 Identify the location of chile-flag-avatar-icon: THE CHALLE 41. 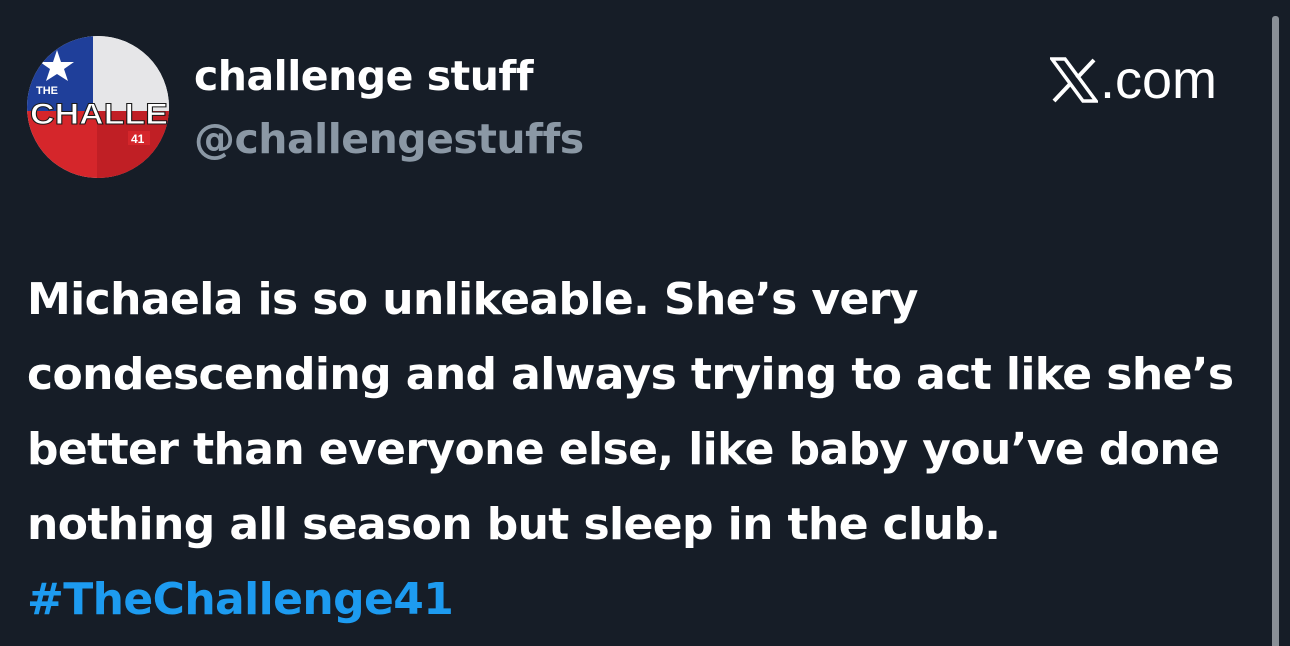
(98, 107).